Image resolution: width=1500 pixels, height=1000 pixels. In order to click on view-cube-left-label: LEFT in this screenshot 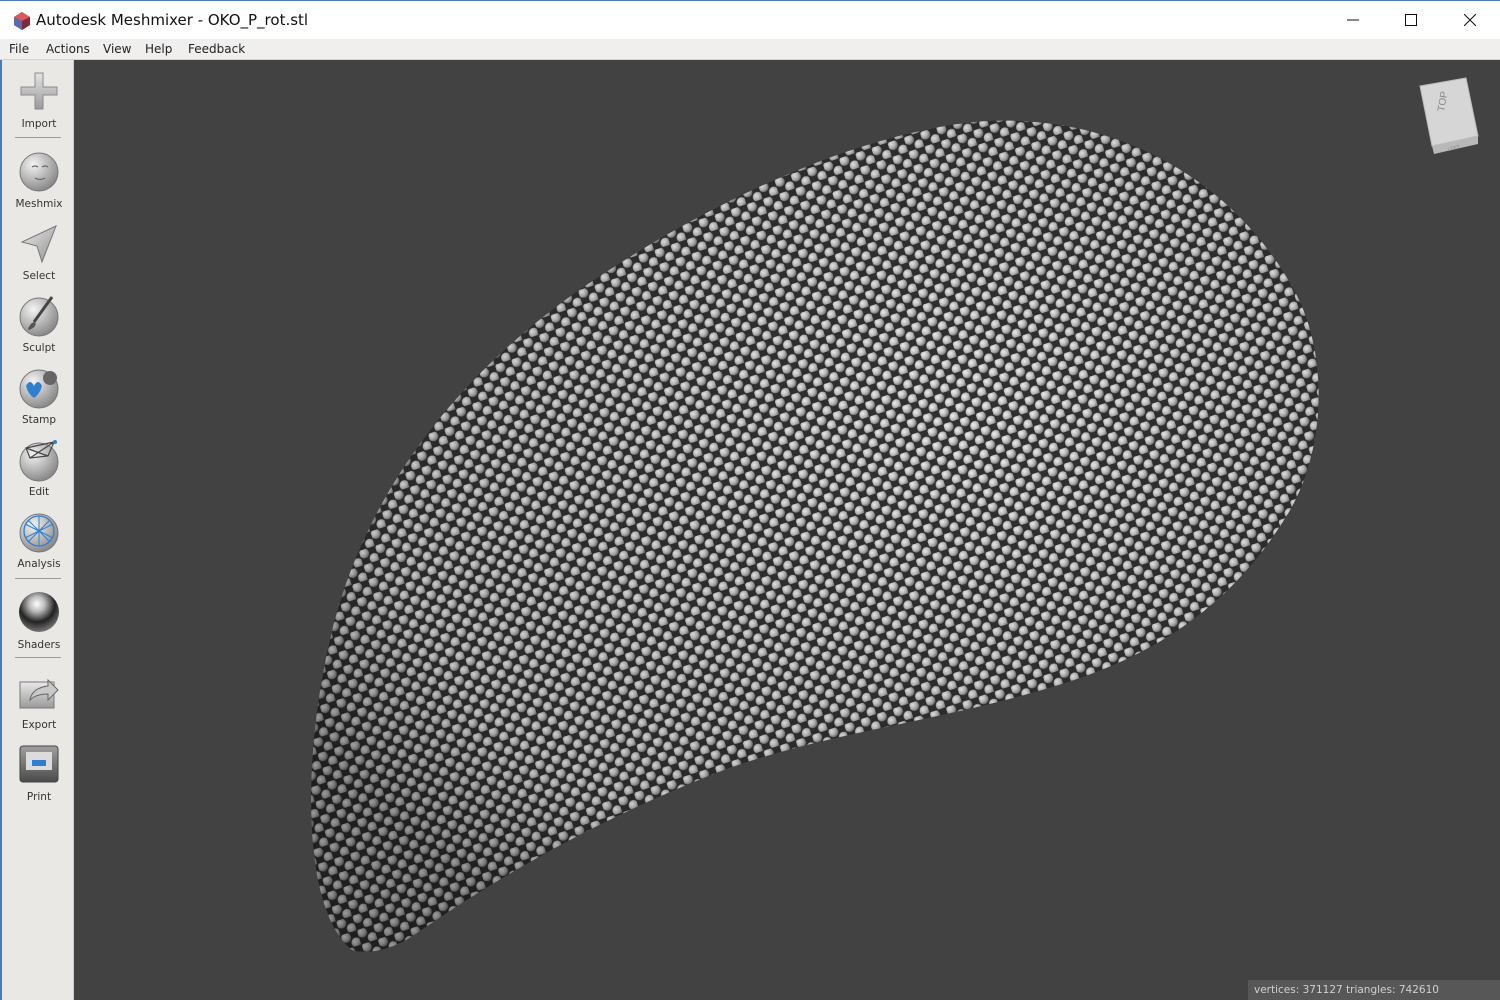, I will do `click(1453, 149)`.